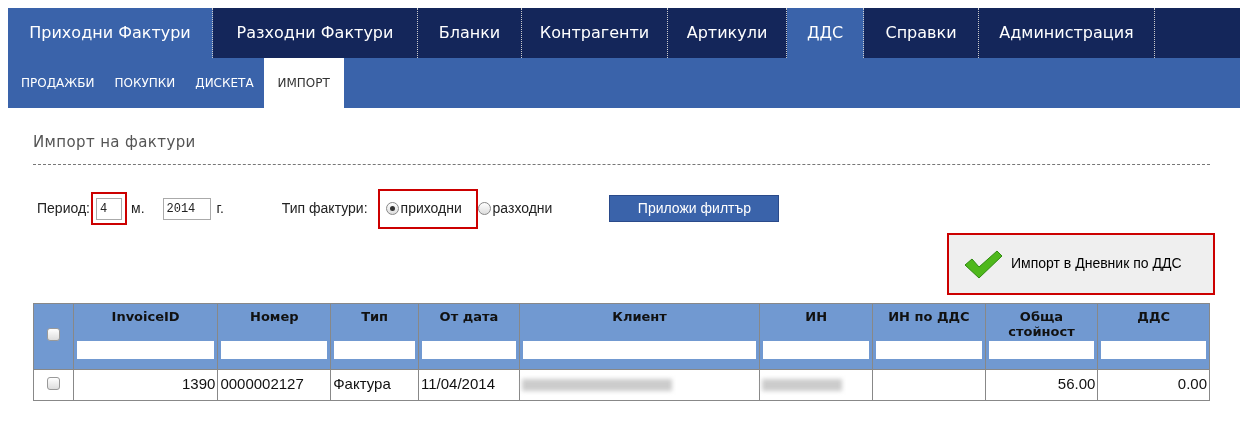 The height and width of the screenshot is (426, 1249). I want to click on radio-option: приходни, so click(423, 208).